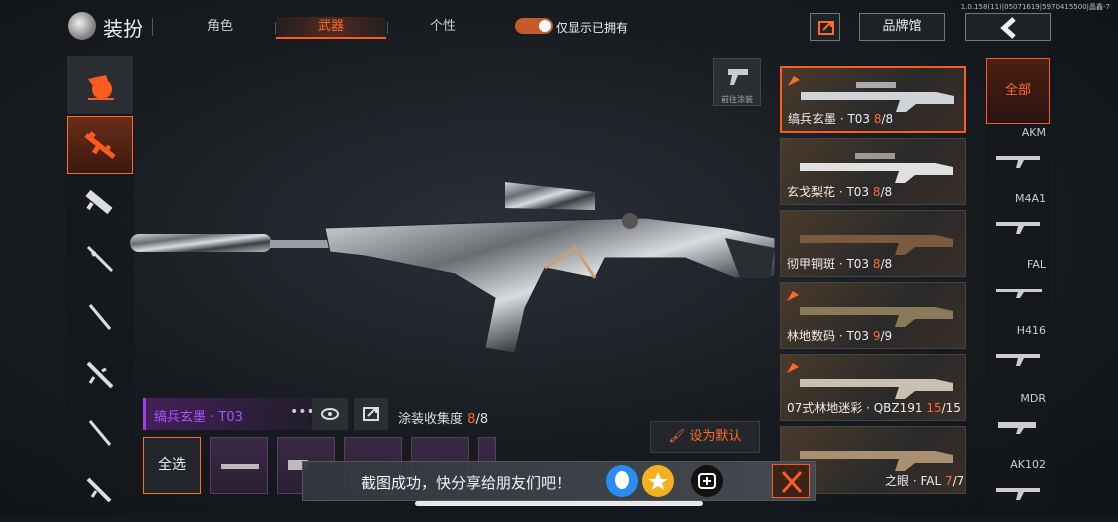  I want to click on category-lmg, so click(100, 375).